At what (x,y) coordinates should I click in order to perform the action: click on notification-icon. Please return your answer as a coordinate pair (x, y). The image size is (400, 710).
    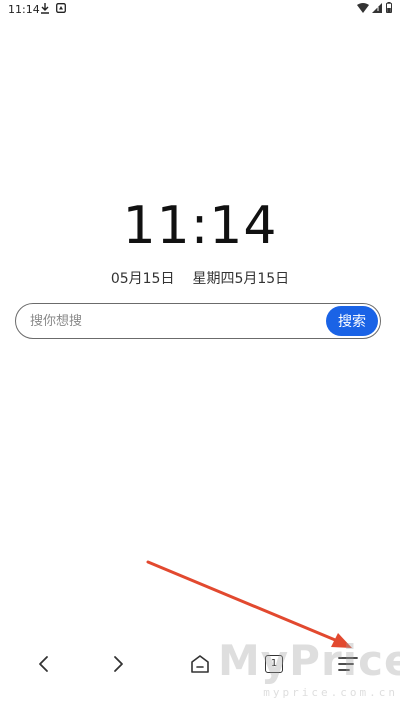
    Looking at the image, I should click on (61, 8).